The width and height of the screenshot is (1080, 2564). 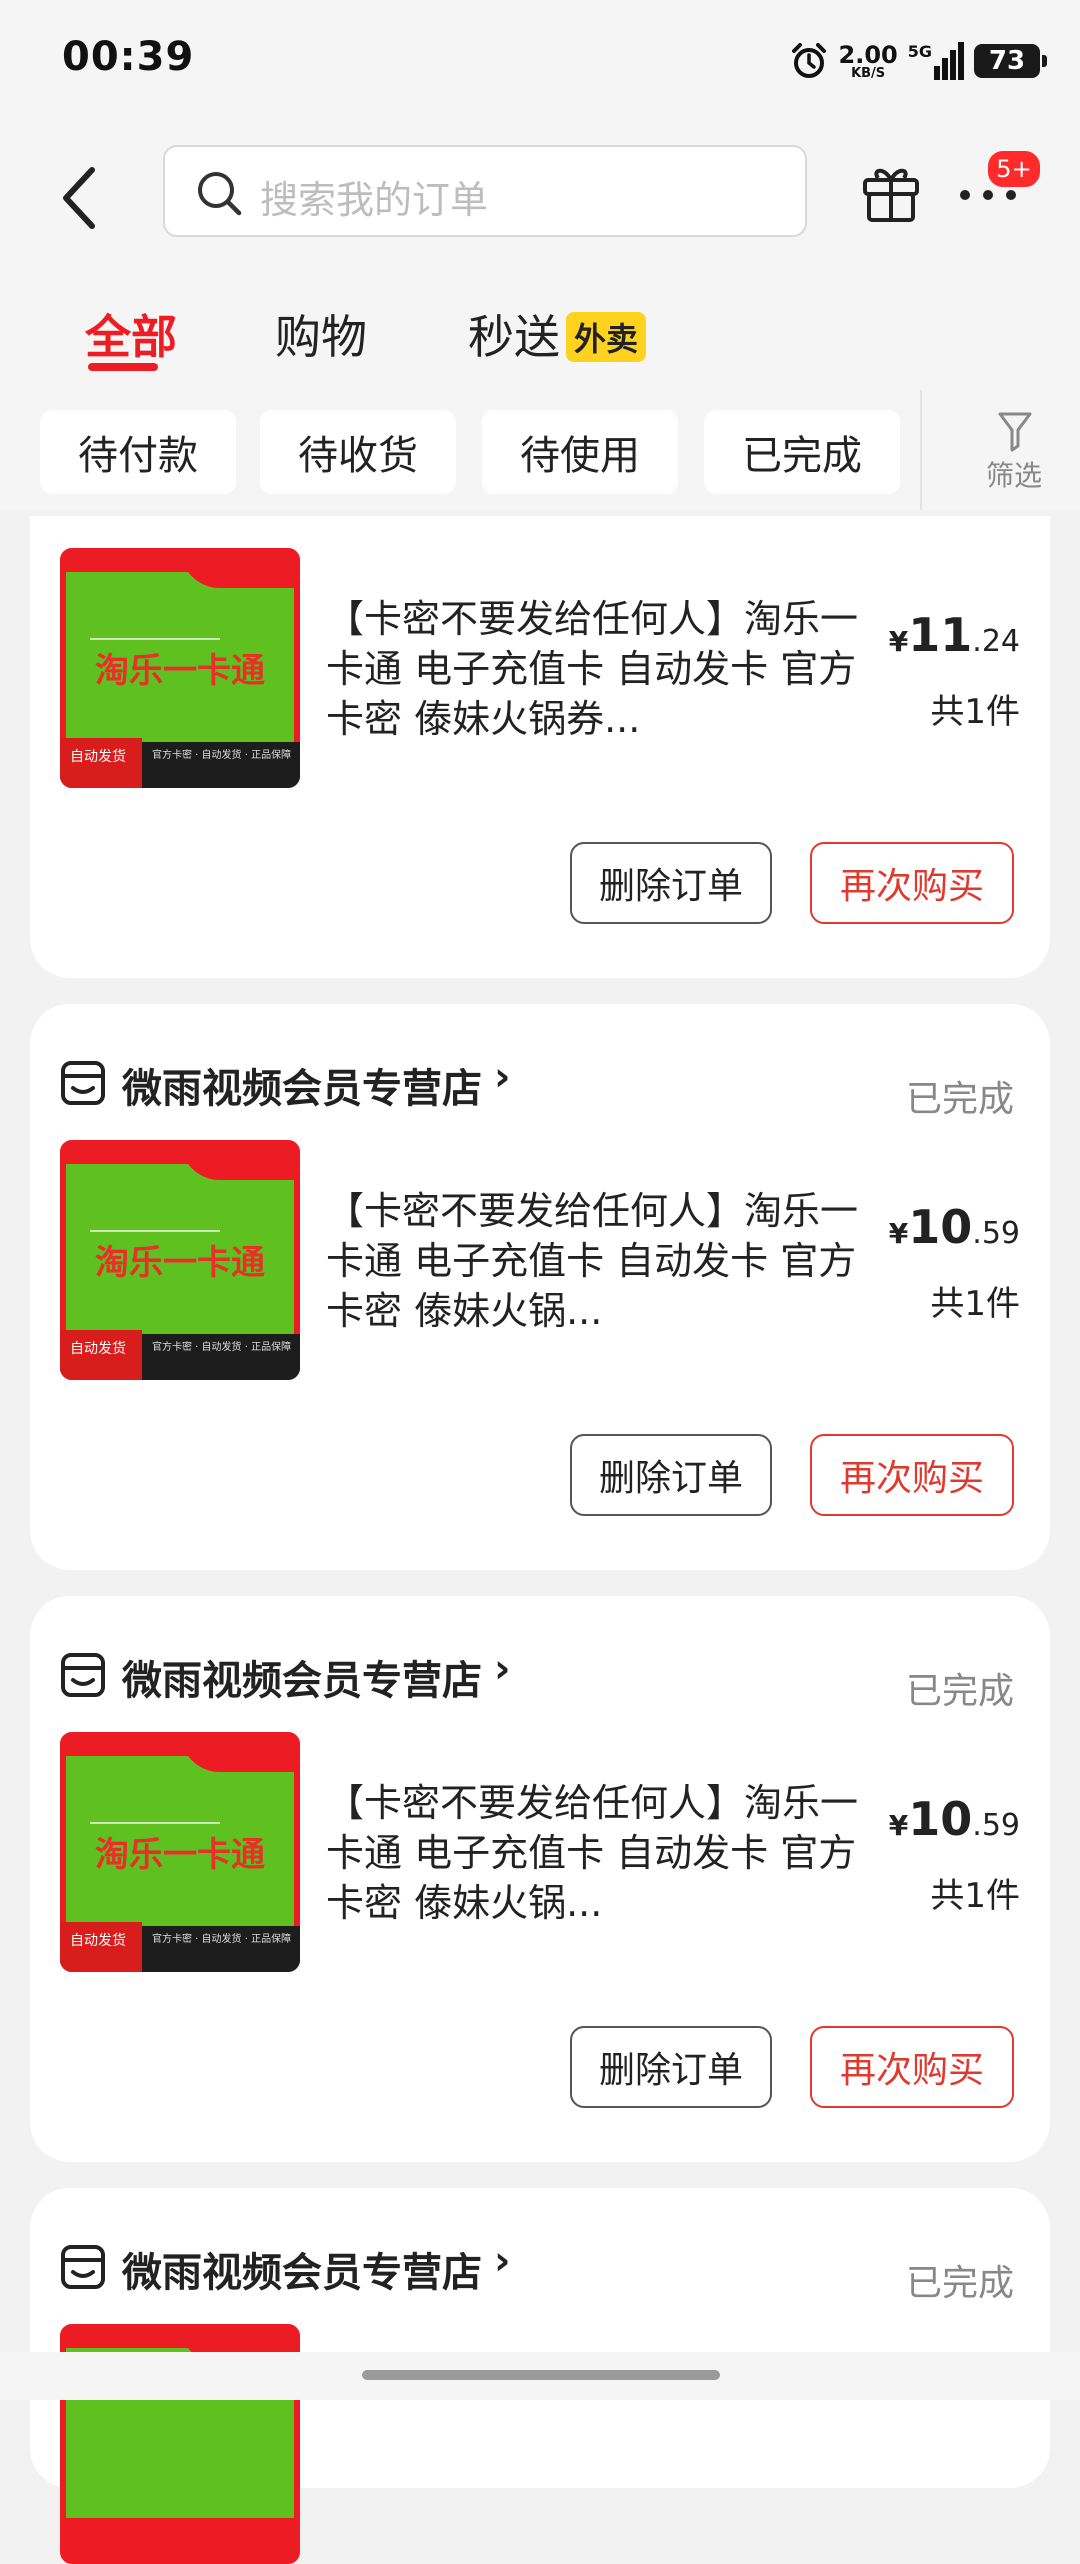 What do you see at coordinates (220, 194) in the screenshot?
I see `search-icon` at bounding box center [220, 194].